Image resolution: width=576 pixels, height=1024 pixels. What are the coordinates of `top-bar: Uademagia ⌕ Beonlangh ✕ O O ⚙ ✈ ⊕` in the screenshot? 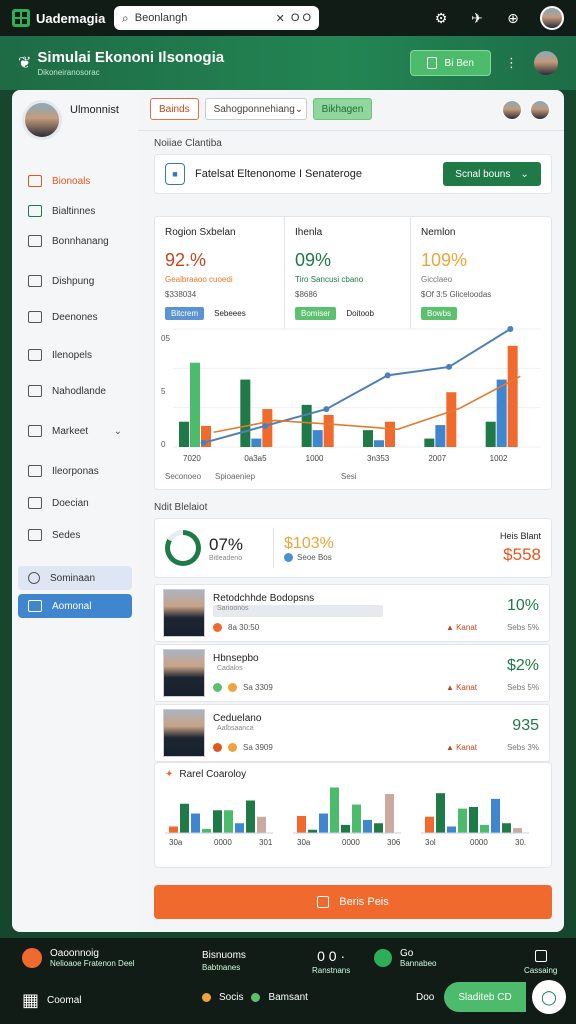 It's located at (288, 18).